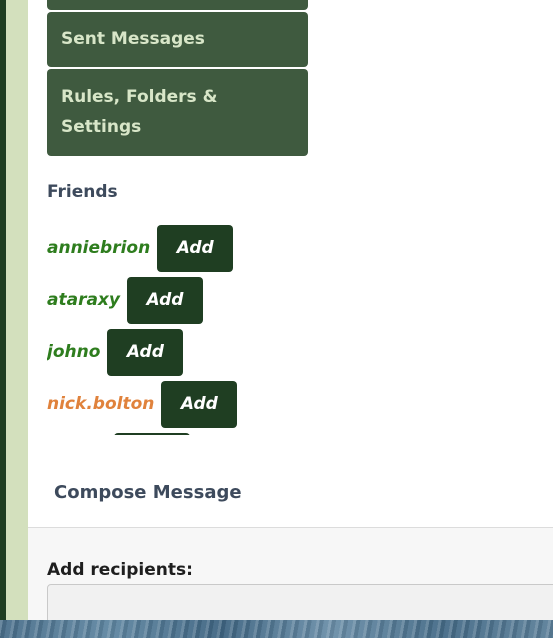  I want to click on add-friend-button, so click(152, 433).